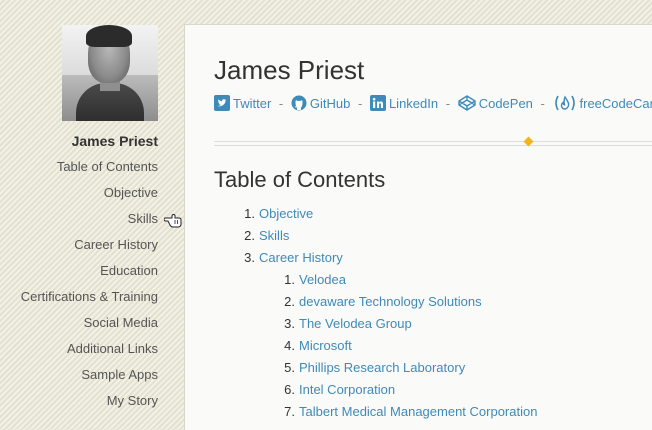 This screenshot has width=652, height=430. What do you see at coordinates (79, 404) in the screenshot?
I see `sidebar-item-my-story: My Story` at bounding box center [79, 404].